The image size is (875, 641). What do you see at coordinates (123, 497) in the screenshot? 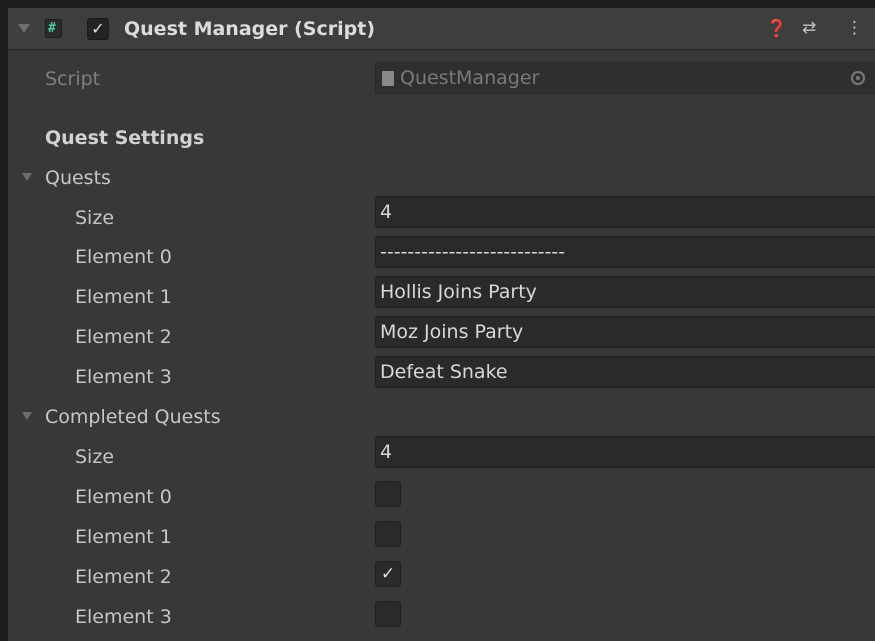
I see `completed-element-label: Element 0` at bounding box center [123, 497].